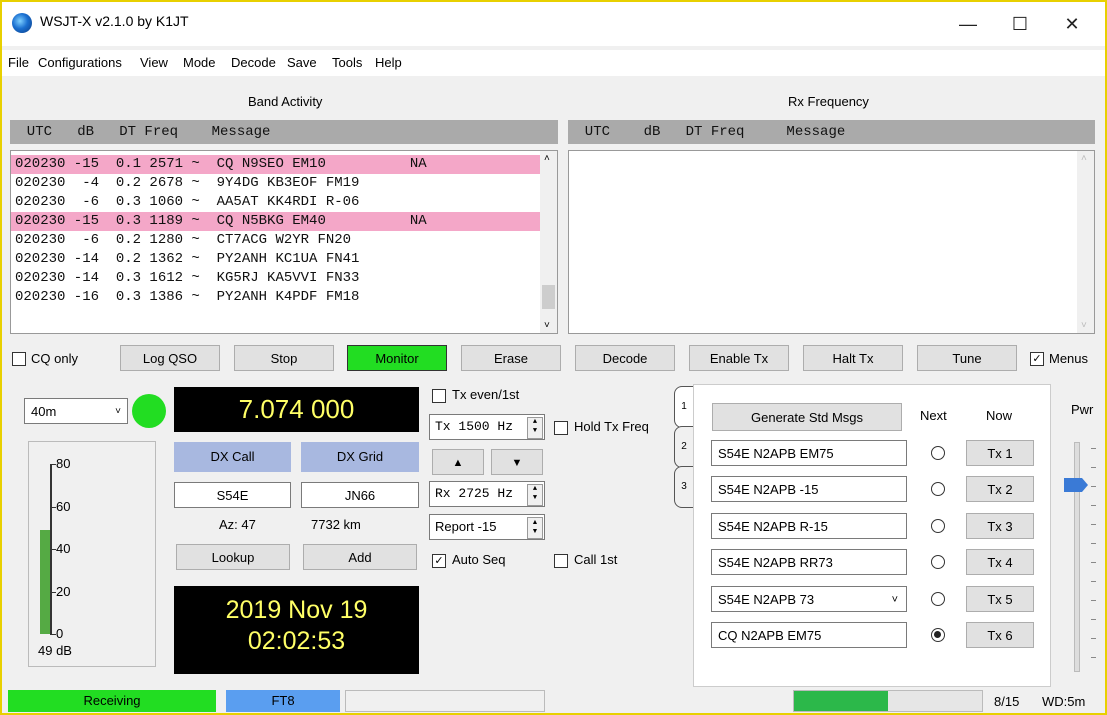 Image resolution: width=1107 pixels, height=715 pixels. I want to click on dx-grid-input: JN66, so click(360, 495).